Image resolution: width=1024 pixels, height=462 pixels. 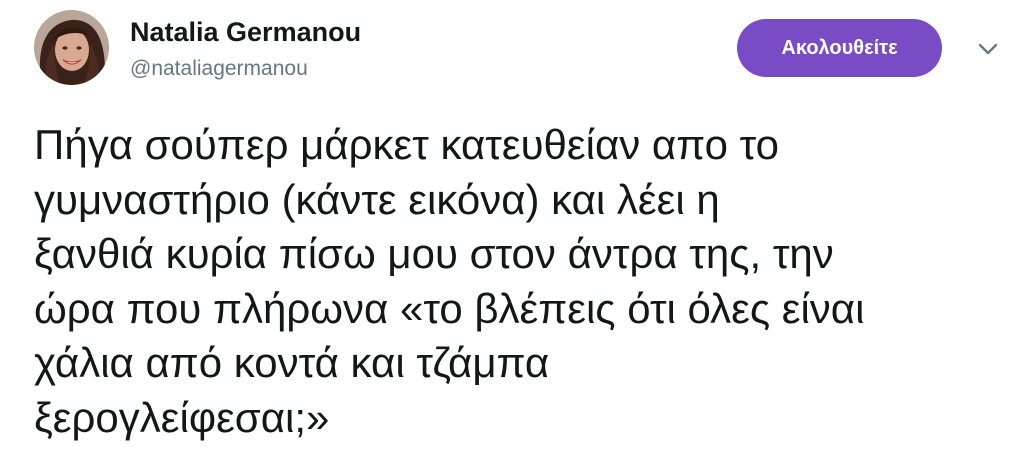 I want to click on profile-photo-icon, so click(x=71, y=47).